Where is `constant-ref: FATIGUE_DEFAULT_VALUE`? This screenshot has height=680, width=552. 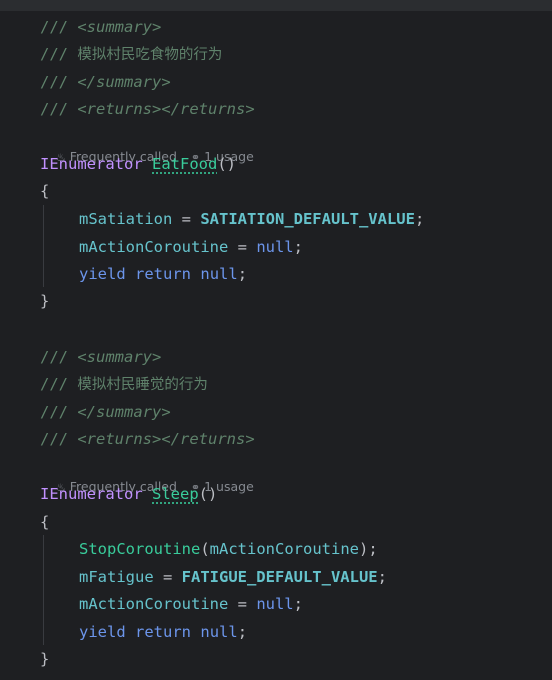 constant-ref: FATIGUE_DEFAULT_VALUE is located at coordinates (280, 577).